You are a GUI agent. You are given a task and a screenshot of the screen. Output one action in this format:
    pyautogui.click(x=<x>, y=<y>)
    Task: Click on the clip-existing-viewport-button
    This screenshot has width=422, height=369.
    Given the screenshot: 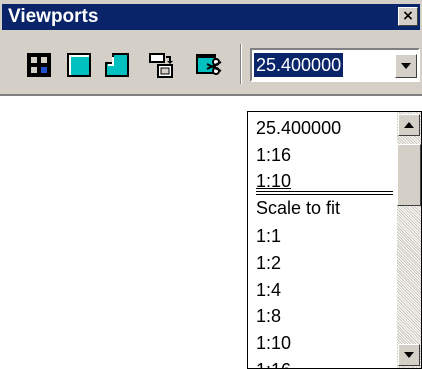 What is the action you would take?
    pyautogui.click(x=209, y=65)
    